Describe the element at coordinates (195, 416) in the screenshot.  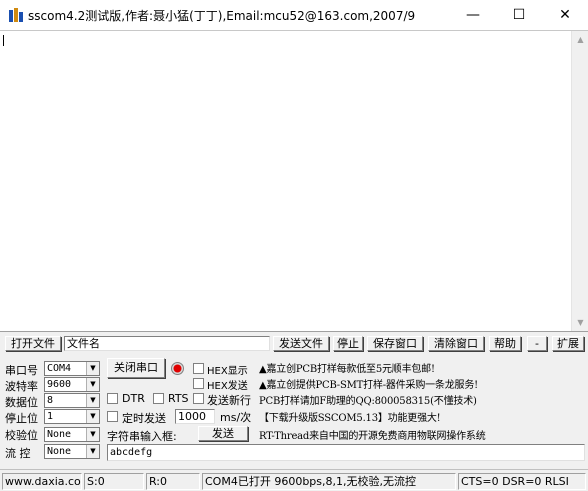
I see `interval-input: 1000` at that location.